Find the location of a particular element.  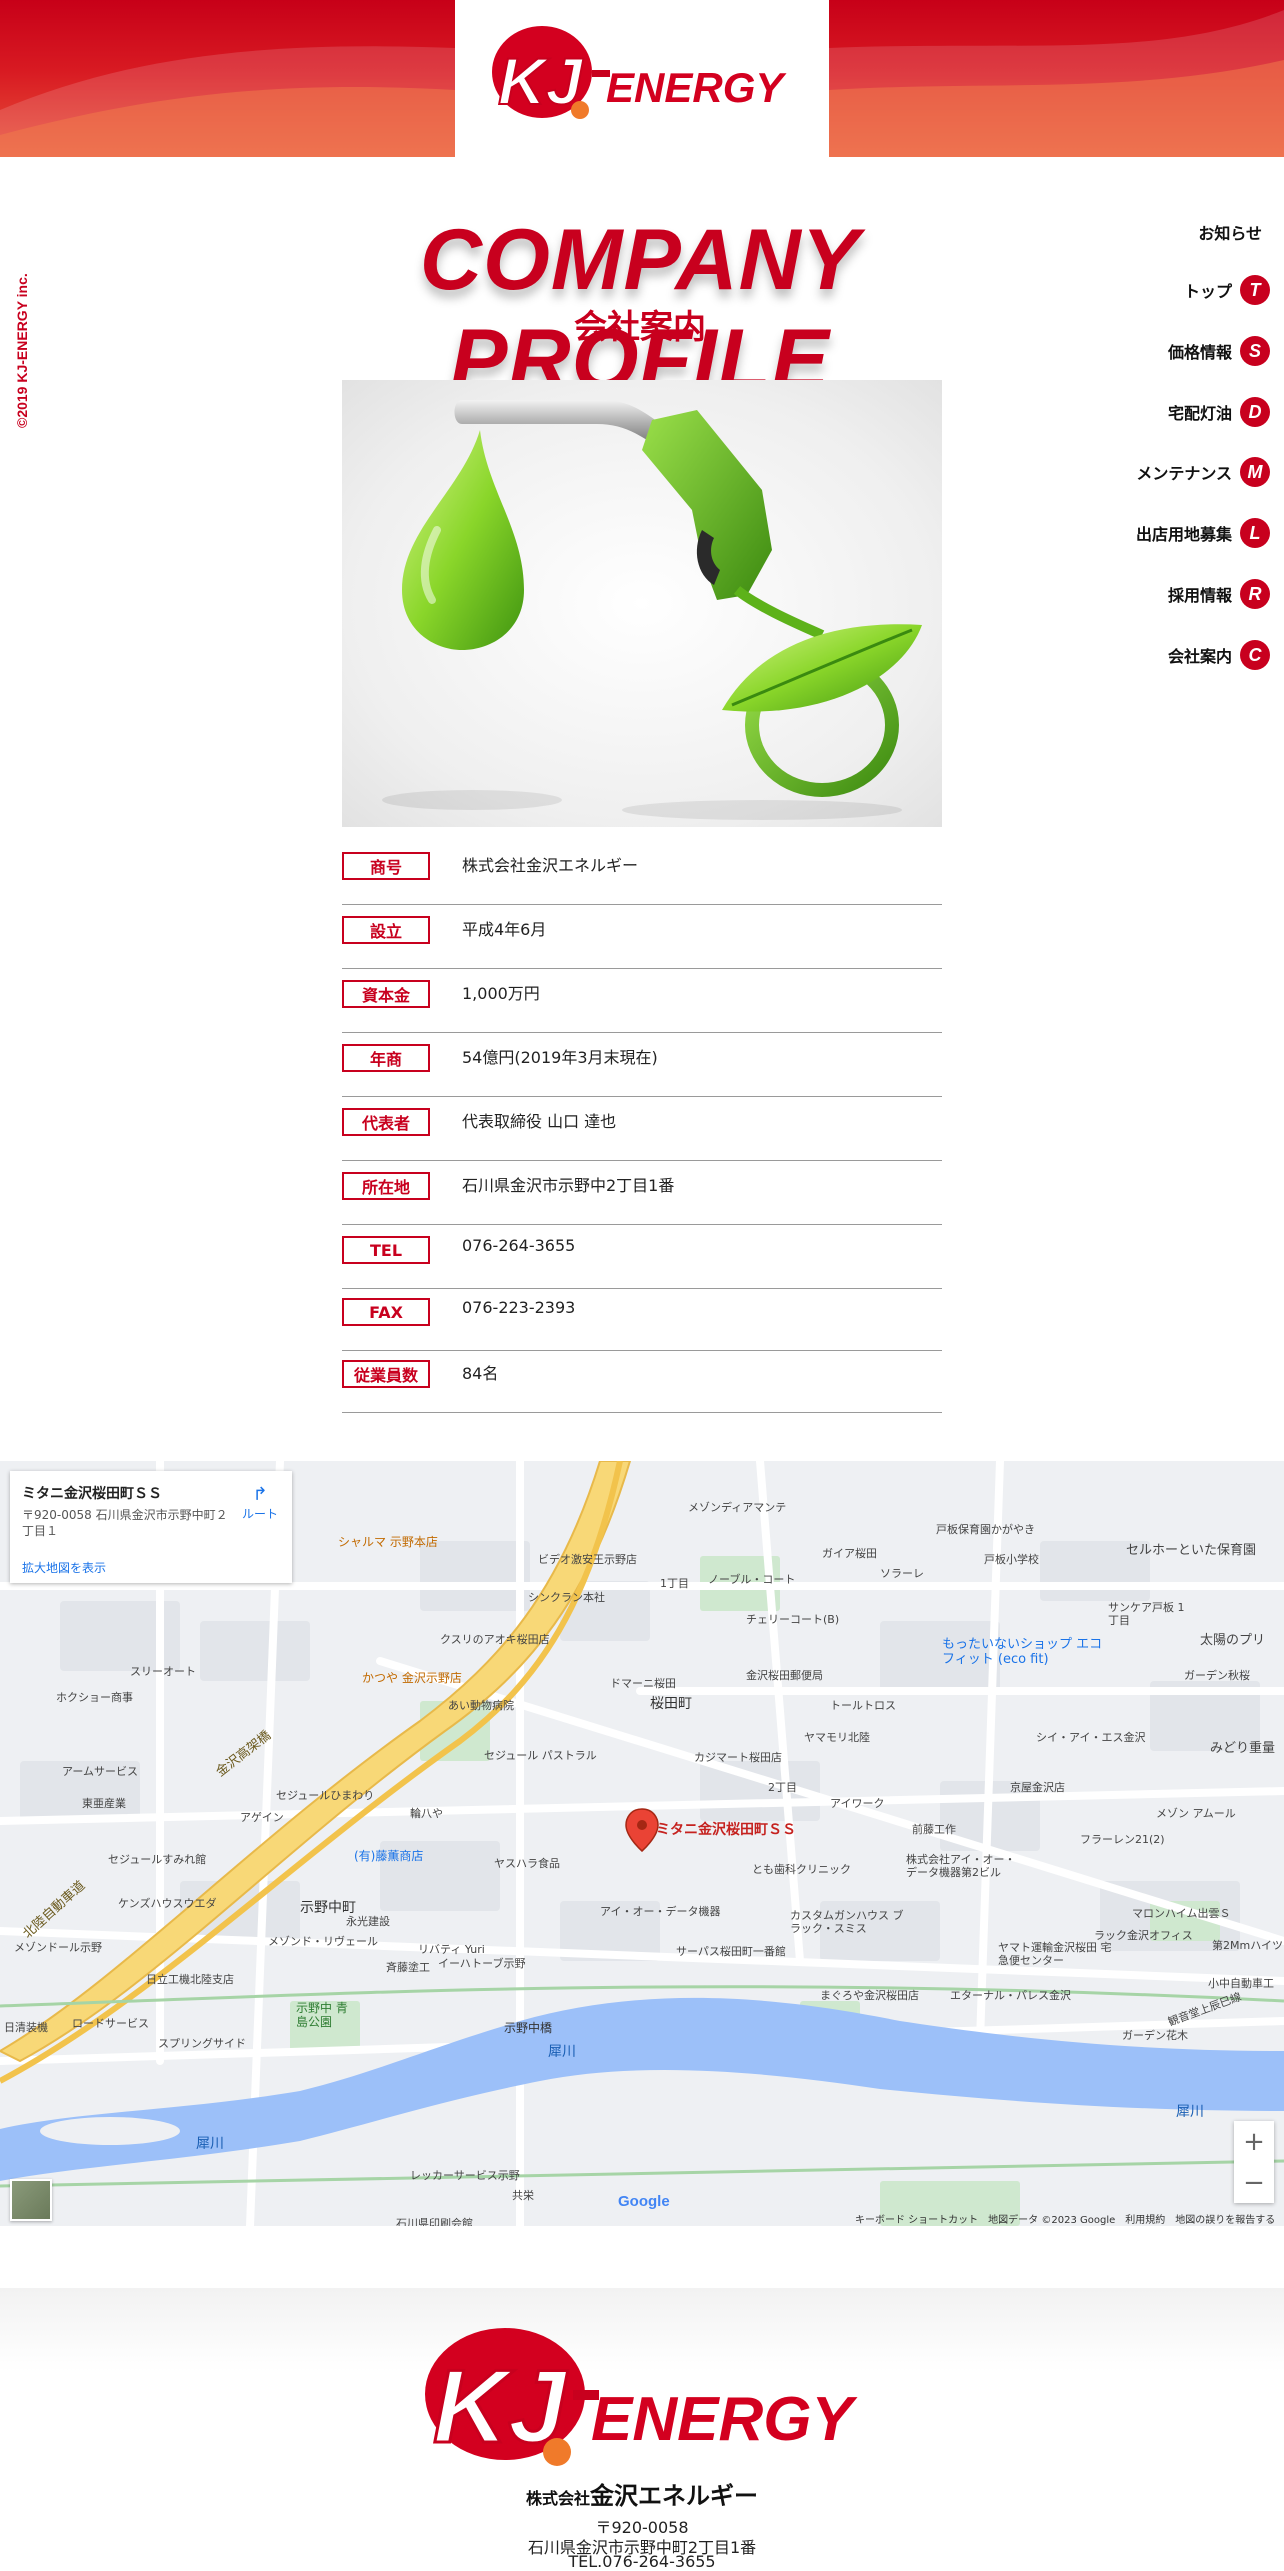

nav-item-delivery: 宅配灯油 D is located at coordinates (1219, 412).